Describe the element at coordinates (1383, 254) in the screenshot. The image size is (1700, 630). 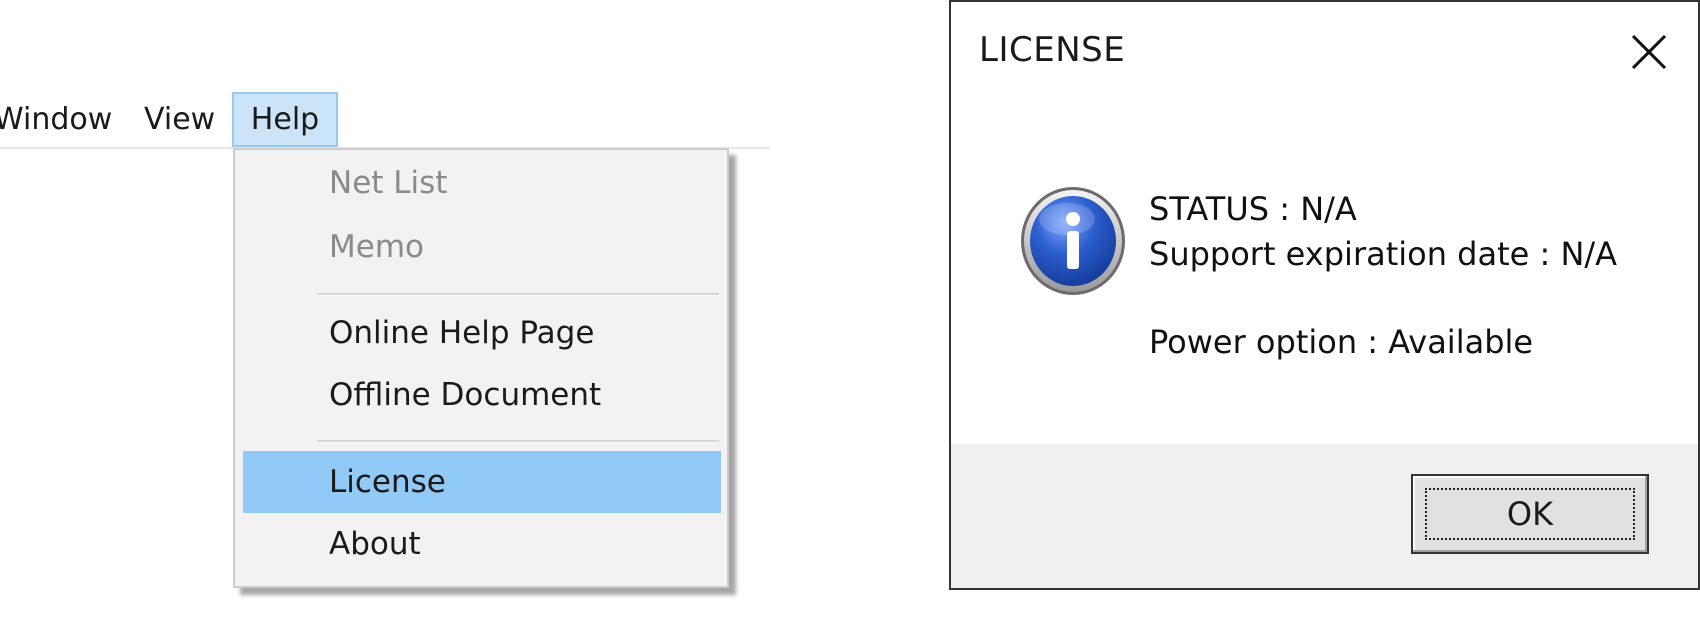
I see `support-expiration-text: Support expiration date : N/A` at that location.